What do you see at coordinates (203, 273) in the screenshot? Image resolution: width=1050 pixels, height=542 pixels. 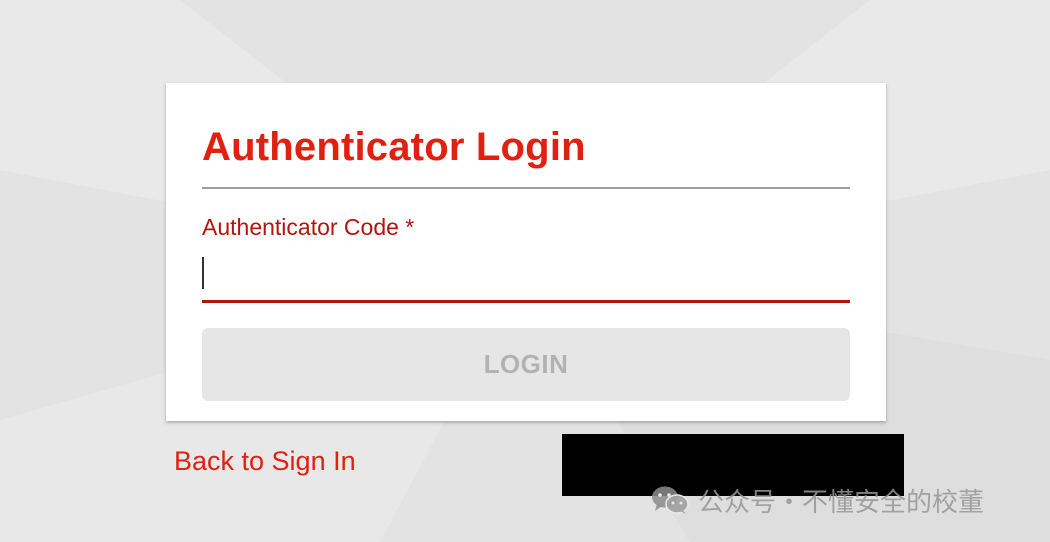 I see `text-cursor` at bounding box center [203, 273].